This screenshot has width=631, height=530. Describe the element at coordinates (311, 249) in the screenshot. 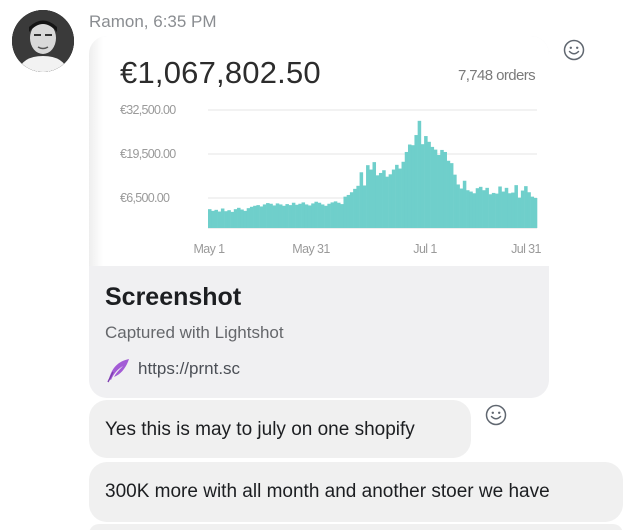

I see `x-tick-label: May 31` at that location.